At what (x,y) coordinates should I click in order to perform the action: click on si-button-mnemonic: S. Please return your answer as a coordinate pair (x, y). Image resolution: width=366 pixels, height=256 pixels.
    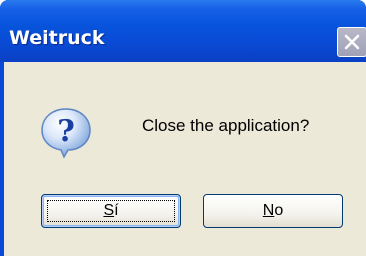
    Looking at the image, I should click on (109, 210).